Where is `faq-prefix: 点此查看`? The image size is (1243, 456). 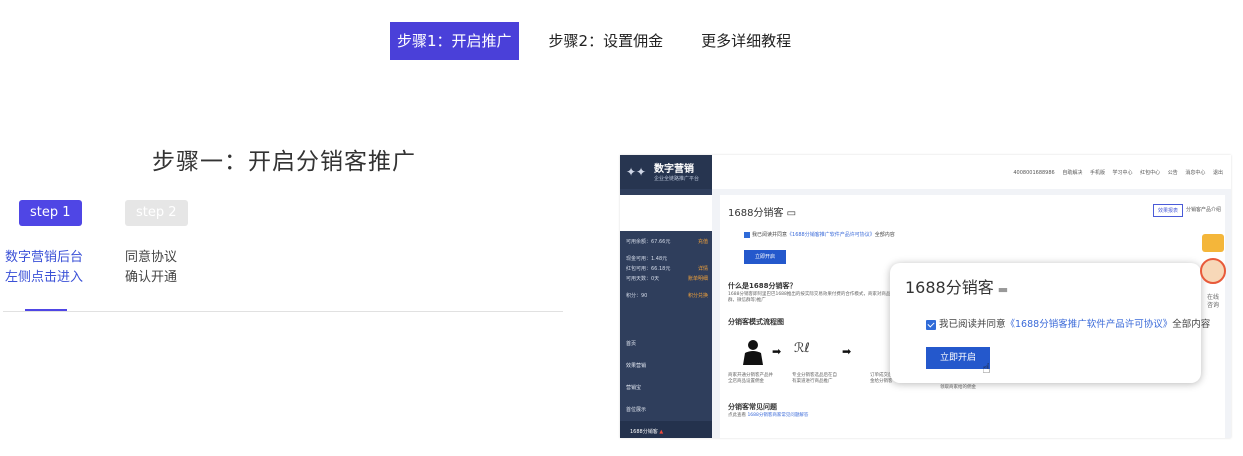 faq-prefix: 点此查看 is located at coordinates (737, 415).